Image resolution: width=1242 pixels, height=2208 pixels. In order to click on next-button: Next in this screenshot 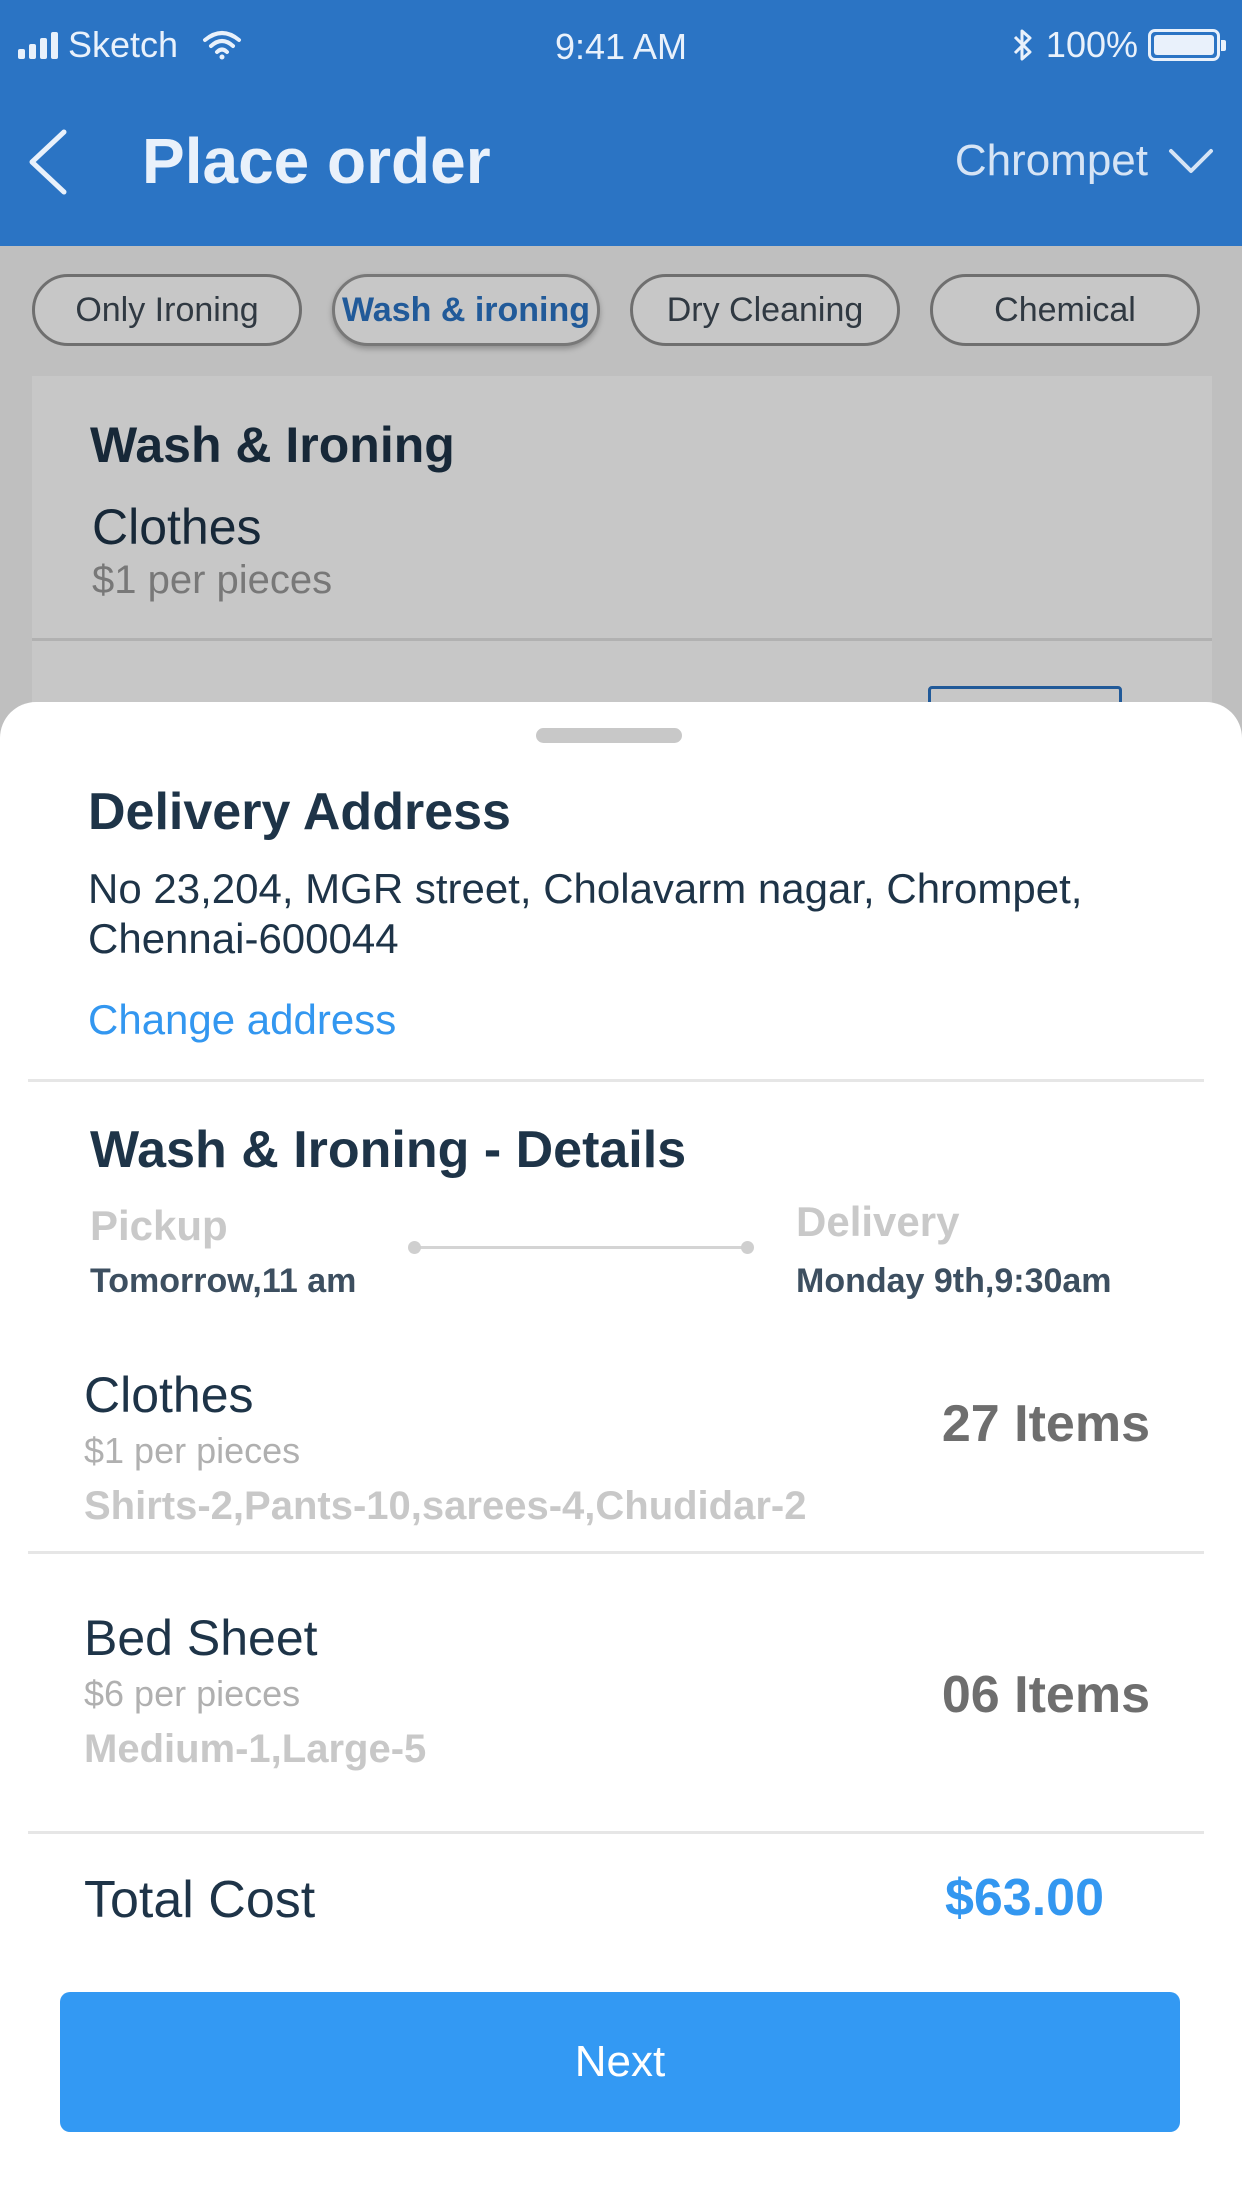, I will do `click(620, 2062)`.